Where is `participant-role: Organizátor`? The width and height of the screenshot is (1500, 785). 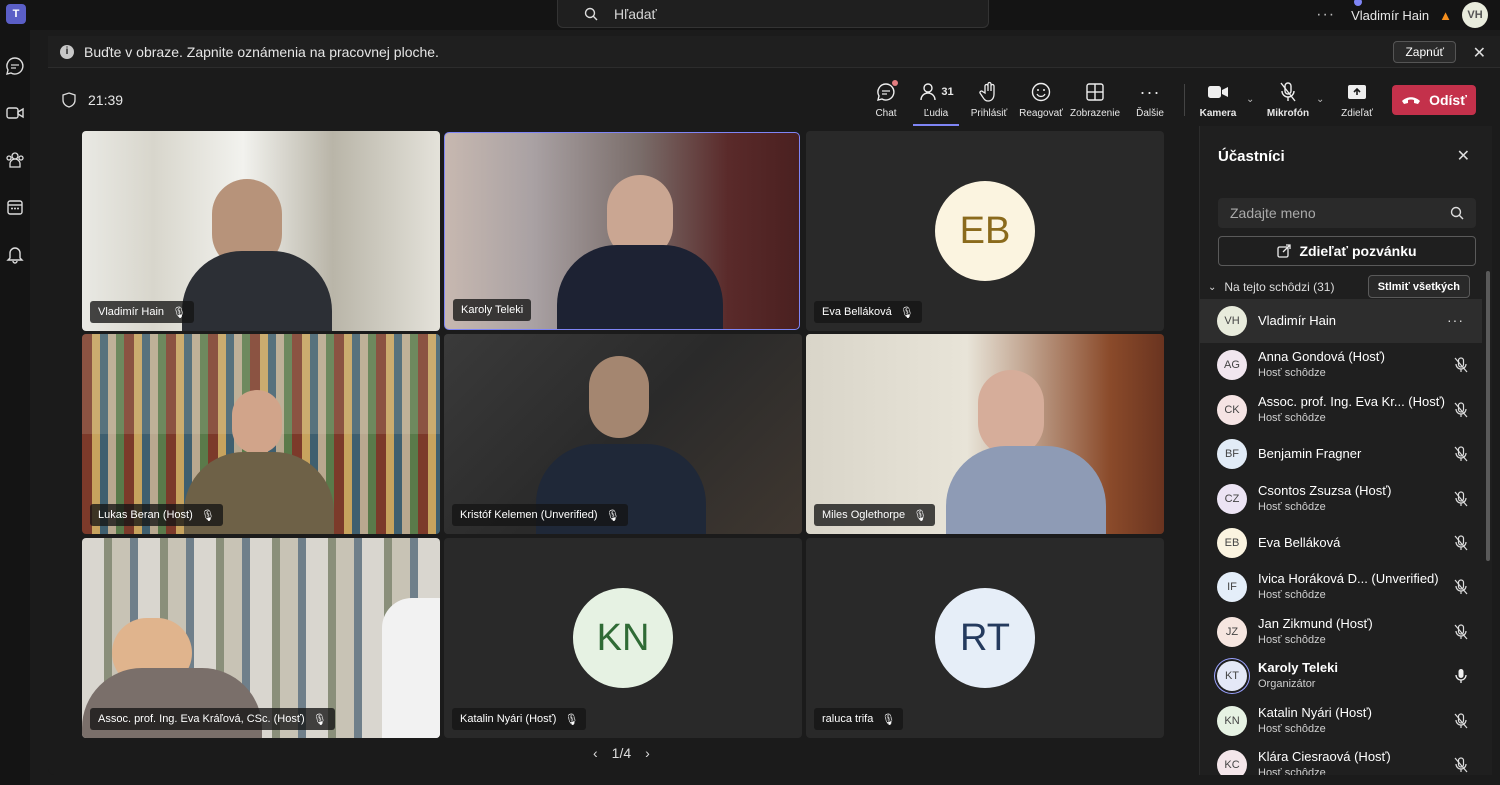 participant-role: Organizátor is located at coordinates (1287, 684).